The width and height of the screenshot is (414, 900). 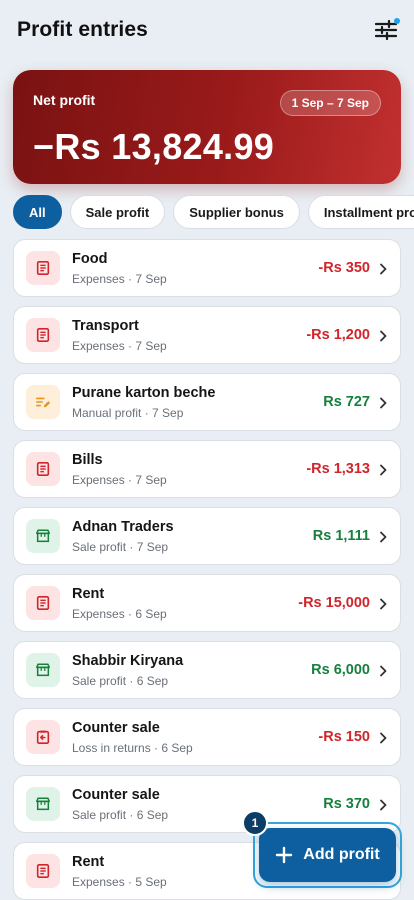 What do you see at coordinates (43, 737) in the screenshot?
I see `return-icon` at bounding box center [43, 737].